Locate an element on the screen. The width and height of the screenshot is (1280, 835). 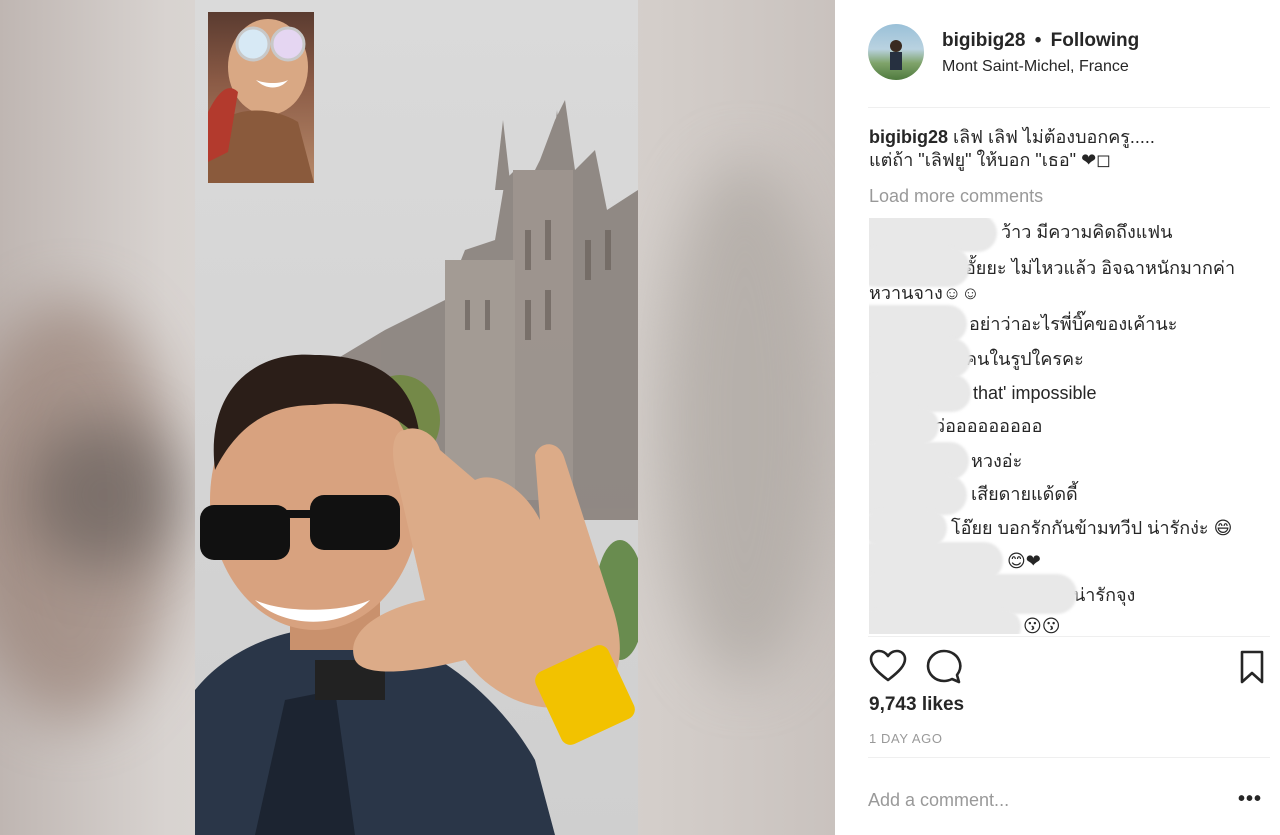
blurred-background-shade is located at coordinates (105, 495).